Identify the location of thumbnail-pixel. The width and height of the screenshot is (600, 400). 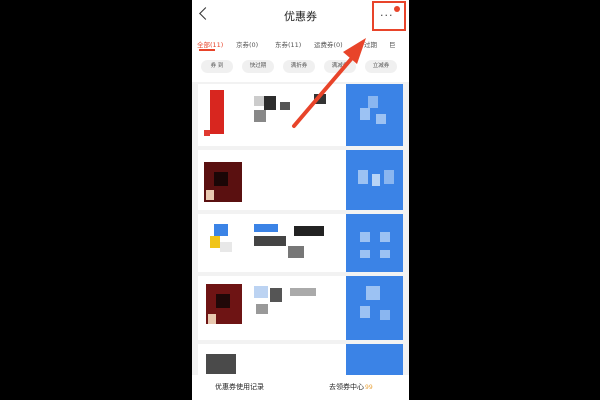
(207, 133).